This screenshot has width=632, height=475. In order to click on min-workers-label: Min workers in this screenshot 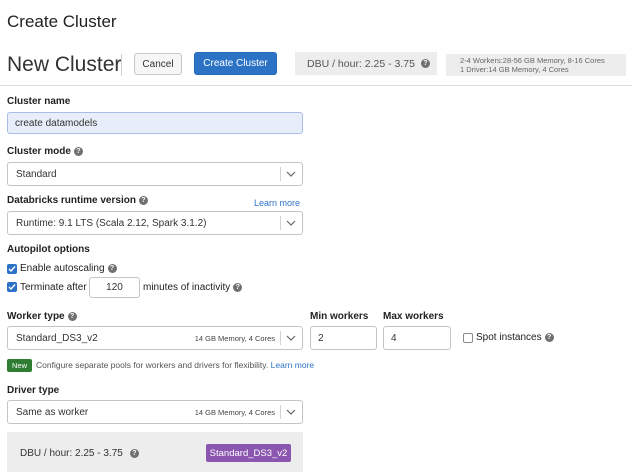, I will do `click(339, 316)`.